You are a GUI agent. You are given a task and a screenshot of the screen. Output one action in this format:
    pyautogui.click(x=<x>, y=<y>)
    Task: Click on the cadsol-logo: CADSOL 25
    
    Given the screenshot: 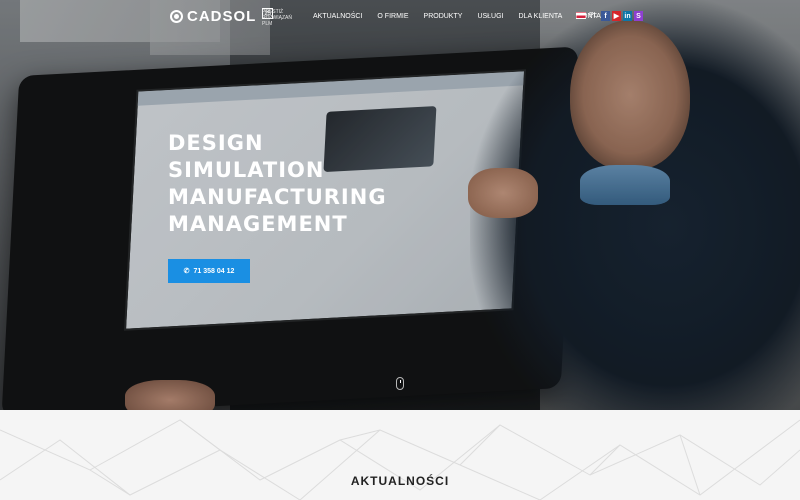 What is the action you would take?
    pyautogui.click(x=222, y=16)
    